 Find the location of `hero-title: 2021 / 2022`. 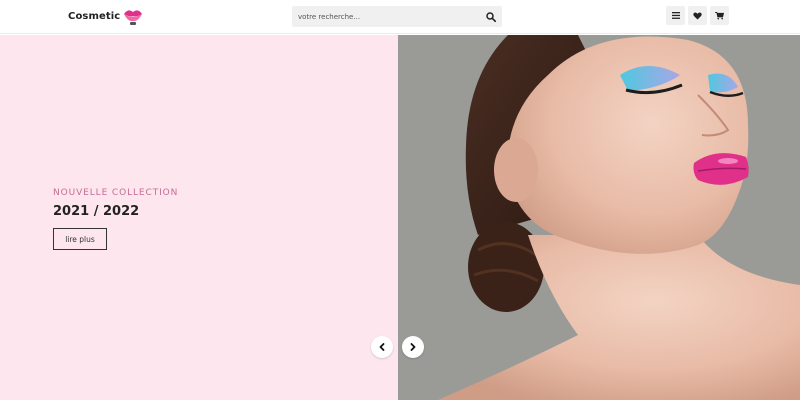

hero-title: 2021 / 2022 is located at coordinates (96, 211).